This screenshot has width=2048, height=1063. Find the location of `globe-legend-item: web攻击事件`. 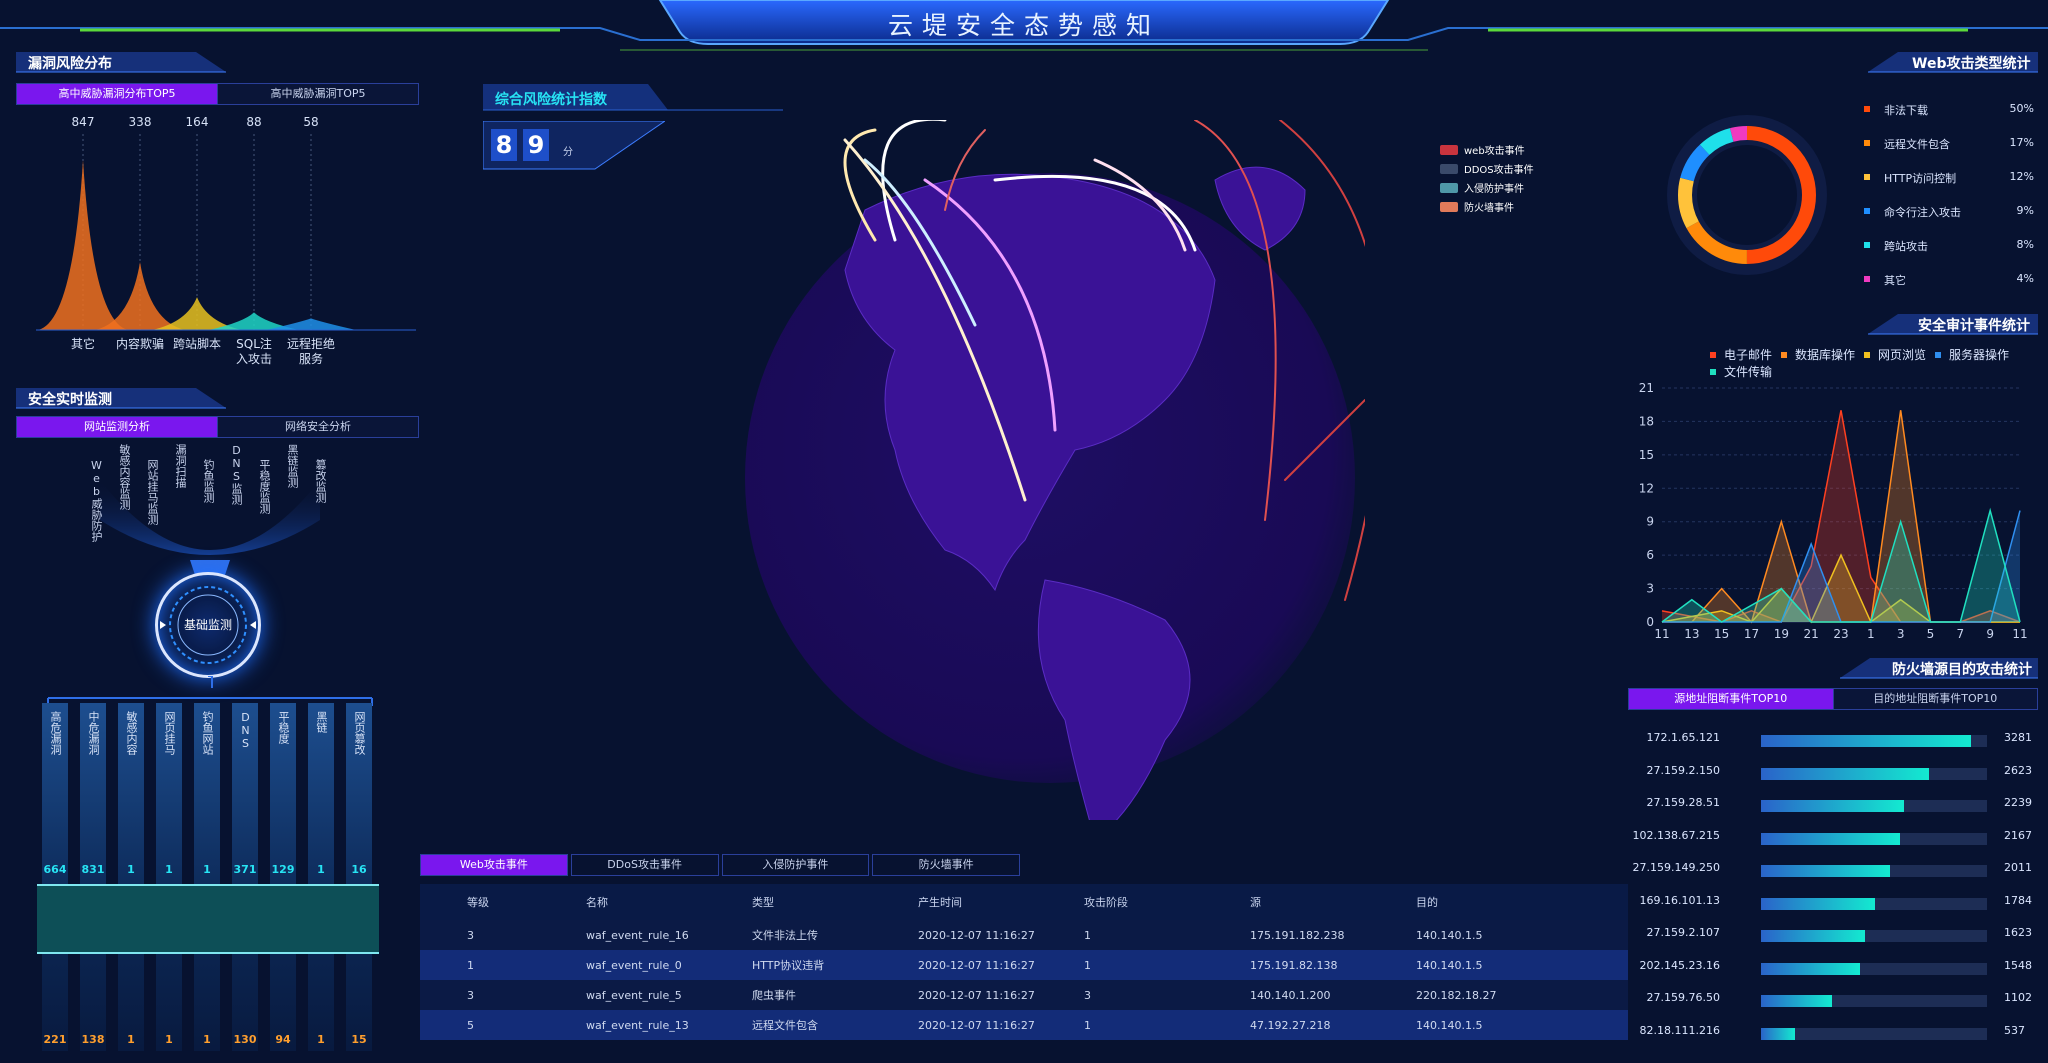

globe-legend-item: web攻击事件 is located at coordinates (1487, 149).